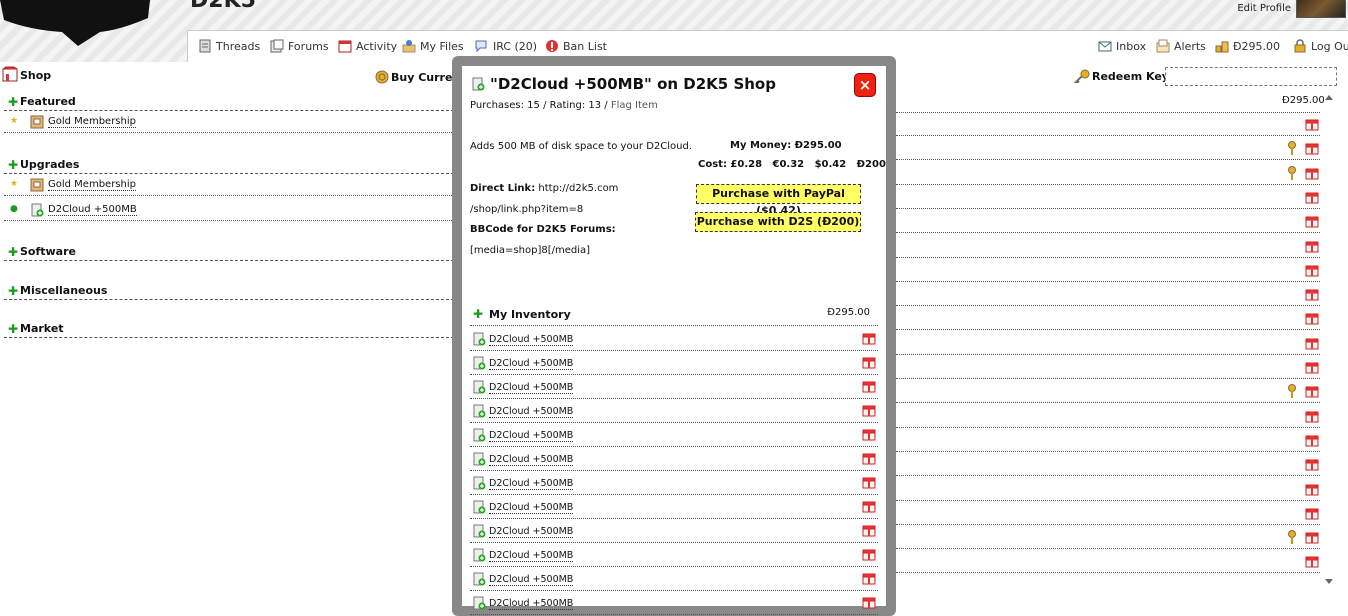 The image size is (1348, 616). What do you see at coordinates (1251, 76) in the screenshot?
I see `redeem-keys-input` at bounding box center [1251, 76].